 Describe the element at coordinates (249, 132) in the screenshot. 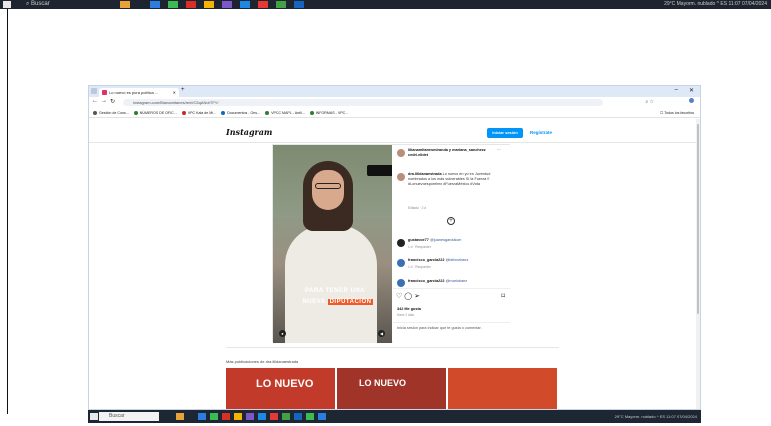

I see `instagram-logo: Instagram` at that location.